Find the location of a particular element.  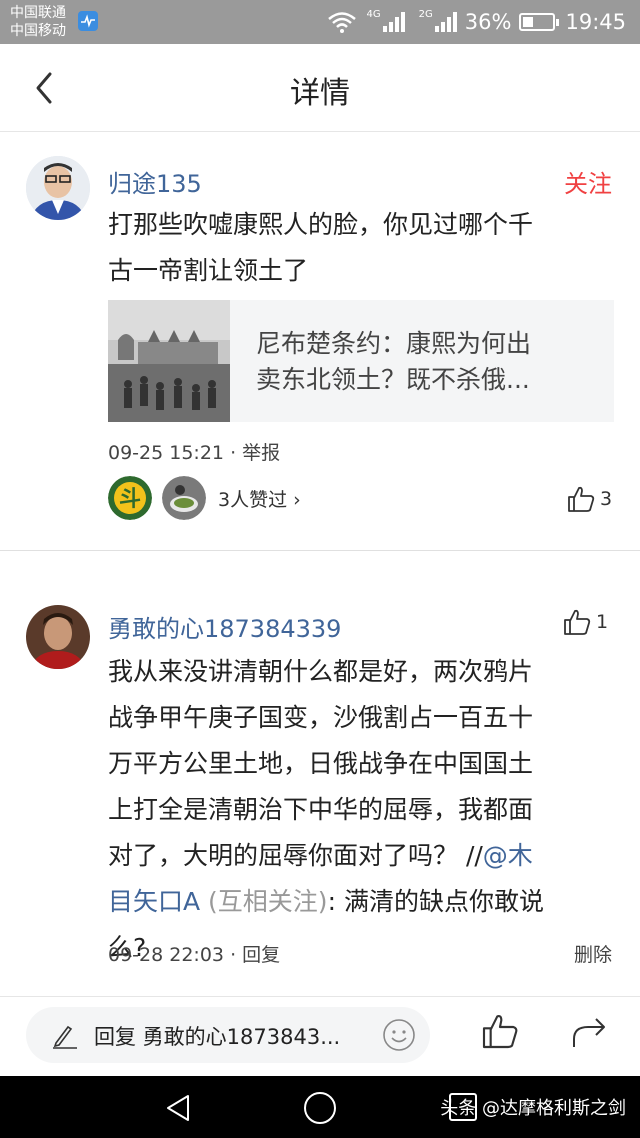

network-type-2: 2G is located at coordinates (425, 14).